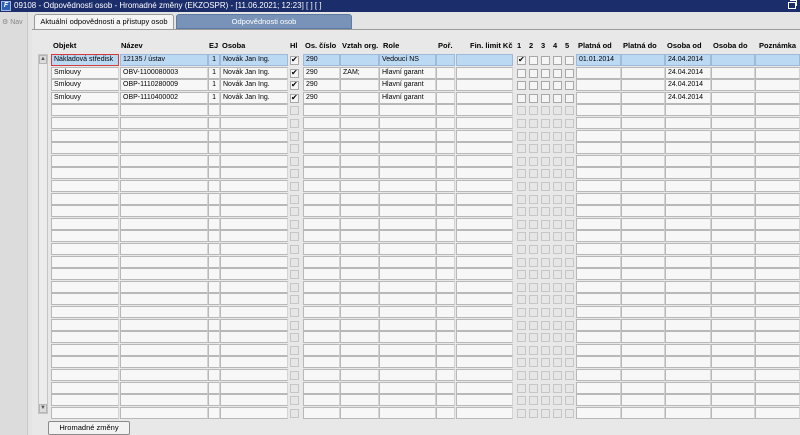  I want to click on grid-scrollbar: ▲ ▼, so click(43, 234).